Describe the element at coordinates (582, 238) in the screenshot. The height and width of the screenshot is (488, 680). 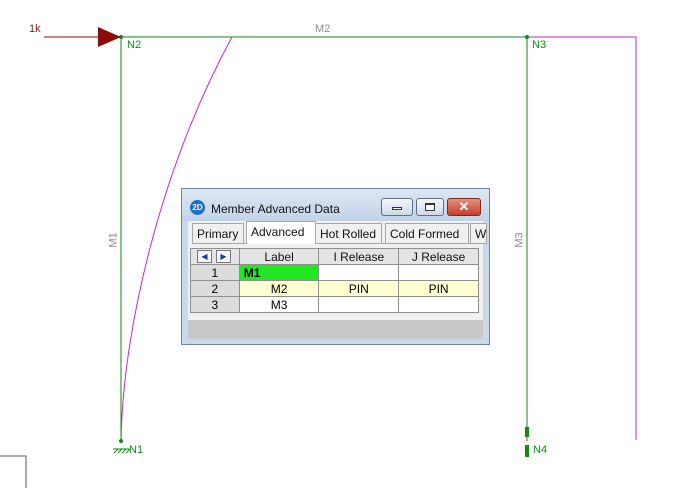
I see `deflected-shape-right` at that location.